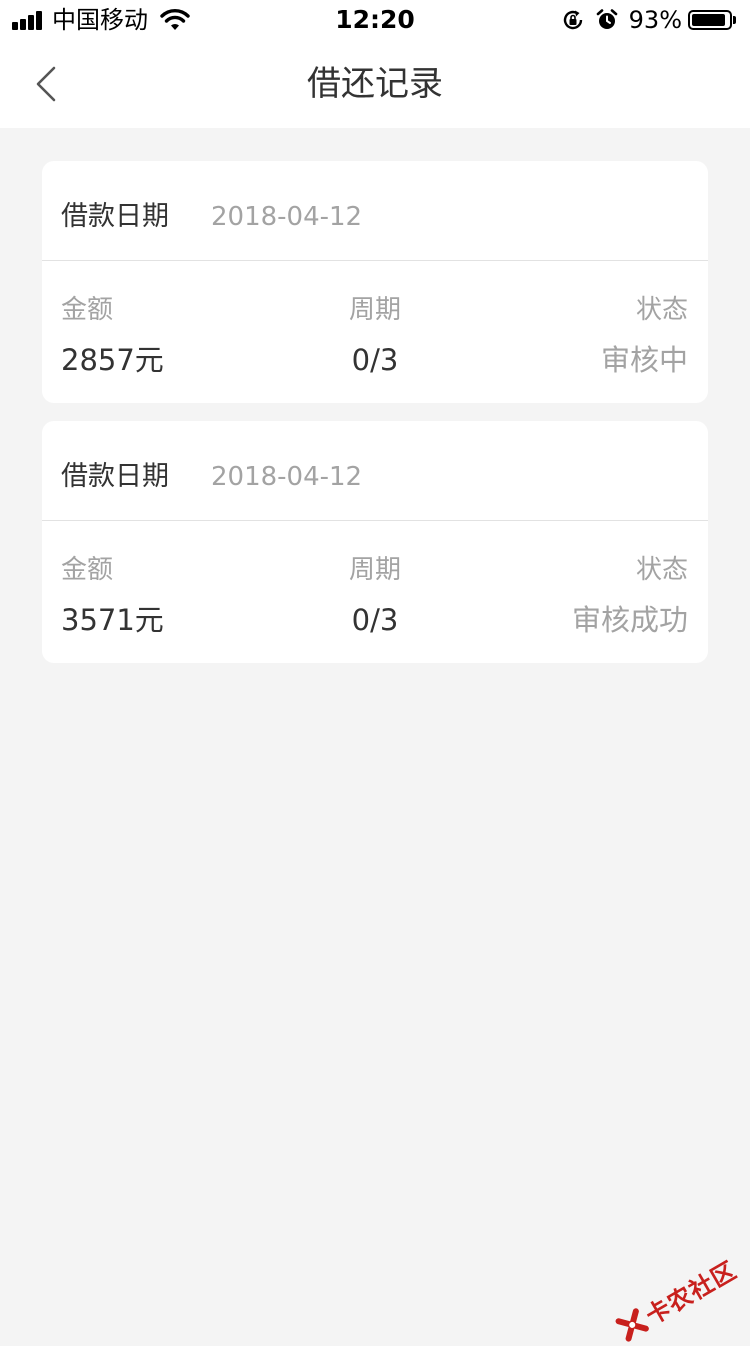 Image resolution: width=750 pixels, height=1346 pixels. I want to click on battery-level, so click(709, 20).